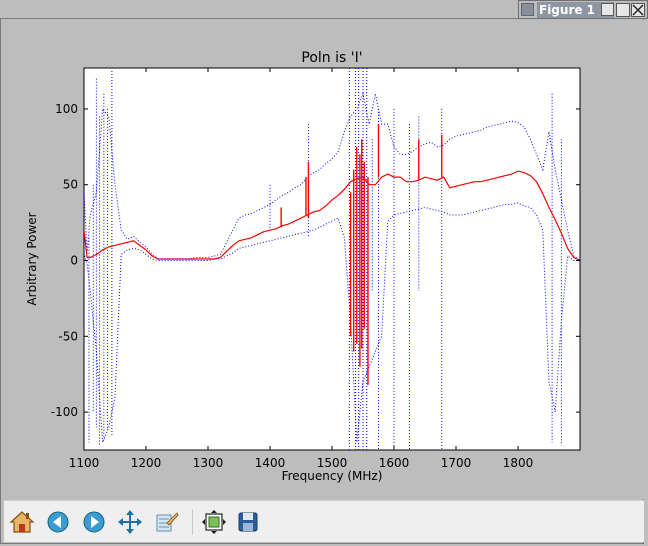  Describe the element at coordinates (624, 10) in the screenshot. I see `maximize-button` at that location.